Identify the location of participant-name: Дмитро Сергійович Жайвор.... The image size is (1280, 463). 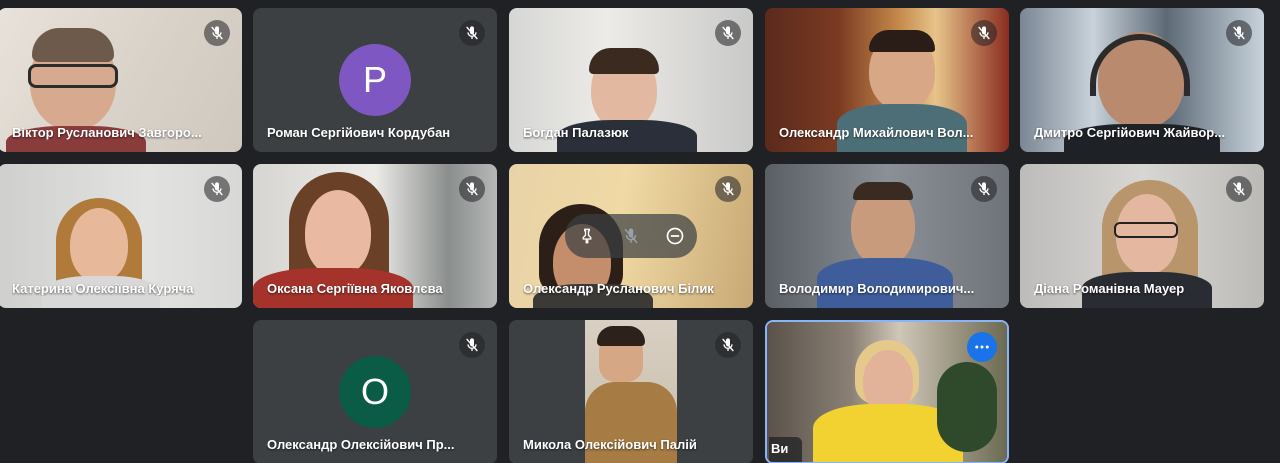
(1130, 132).